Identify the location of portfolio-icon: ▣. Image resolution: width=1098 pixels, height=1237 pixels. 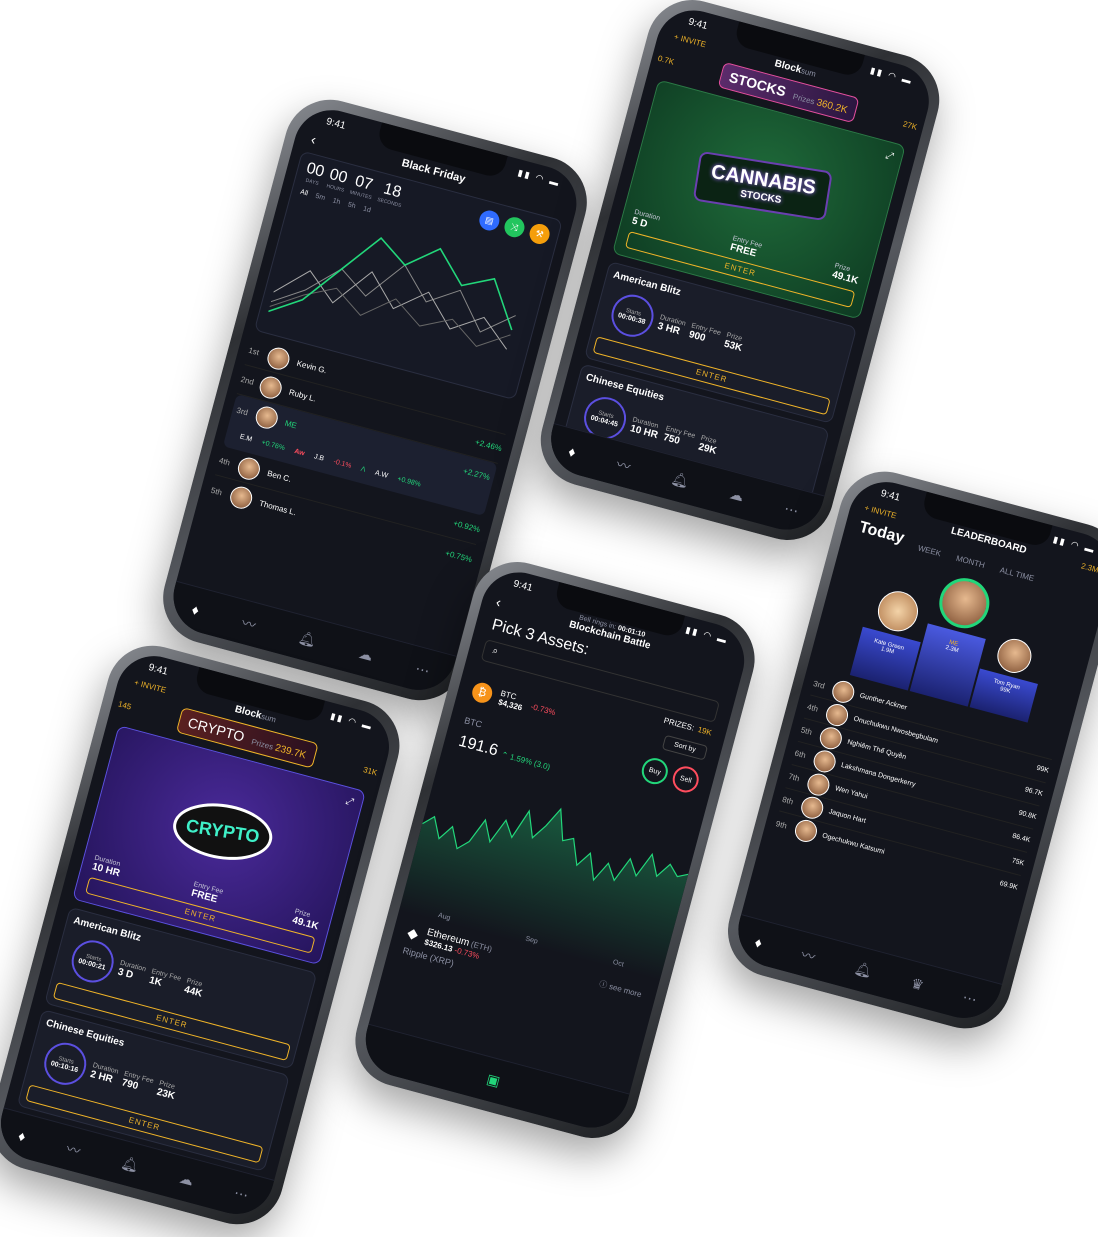
(493, 1080).